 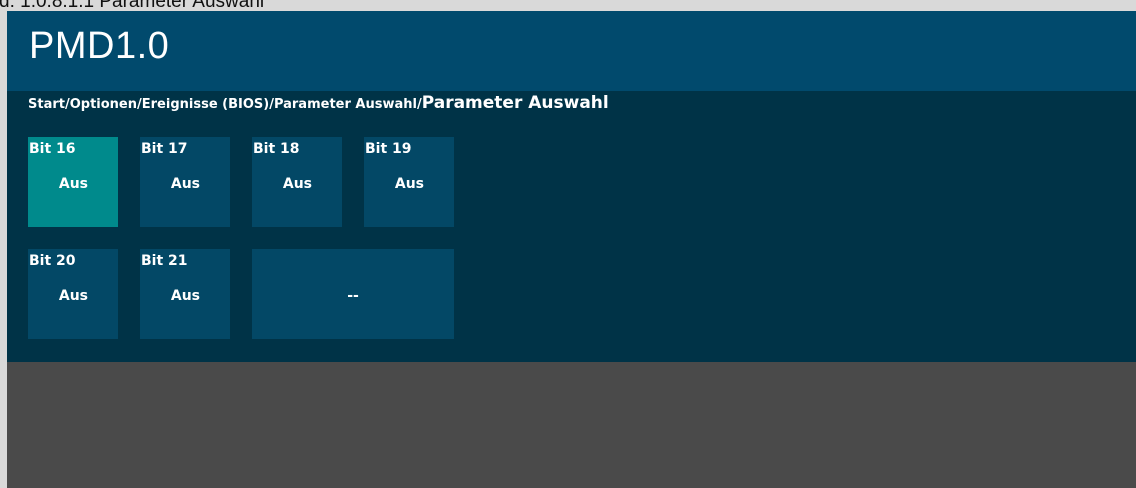 I want to click on tile-bit-17: Bit 17 Aus, so click(x=185, y=182).